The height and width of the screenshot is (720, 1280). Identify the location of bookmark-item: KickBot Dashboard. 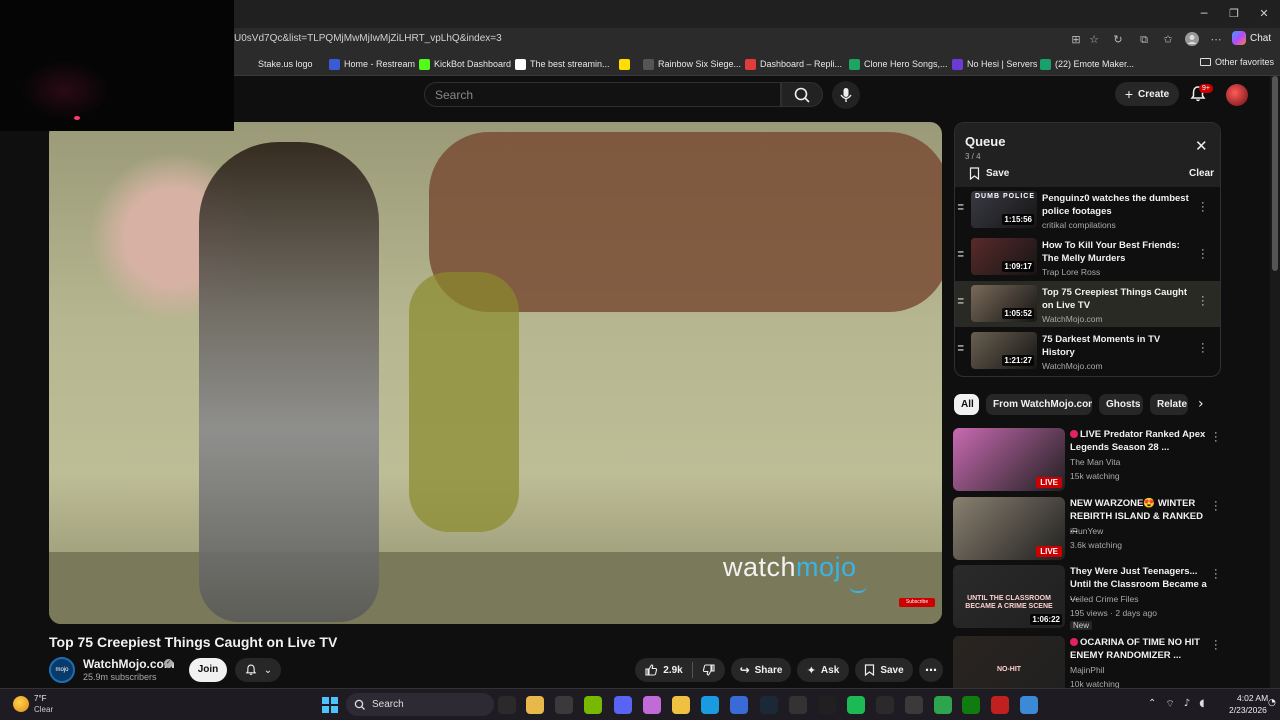
(465, 64).